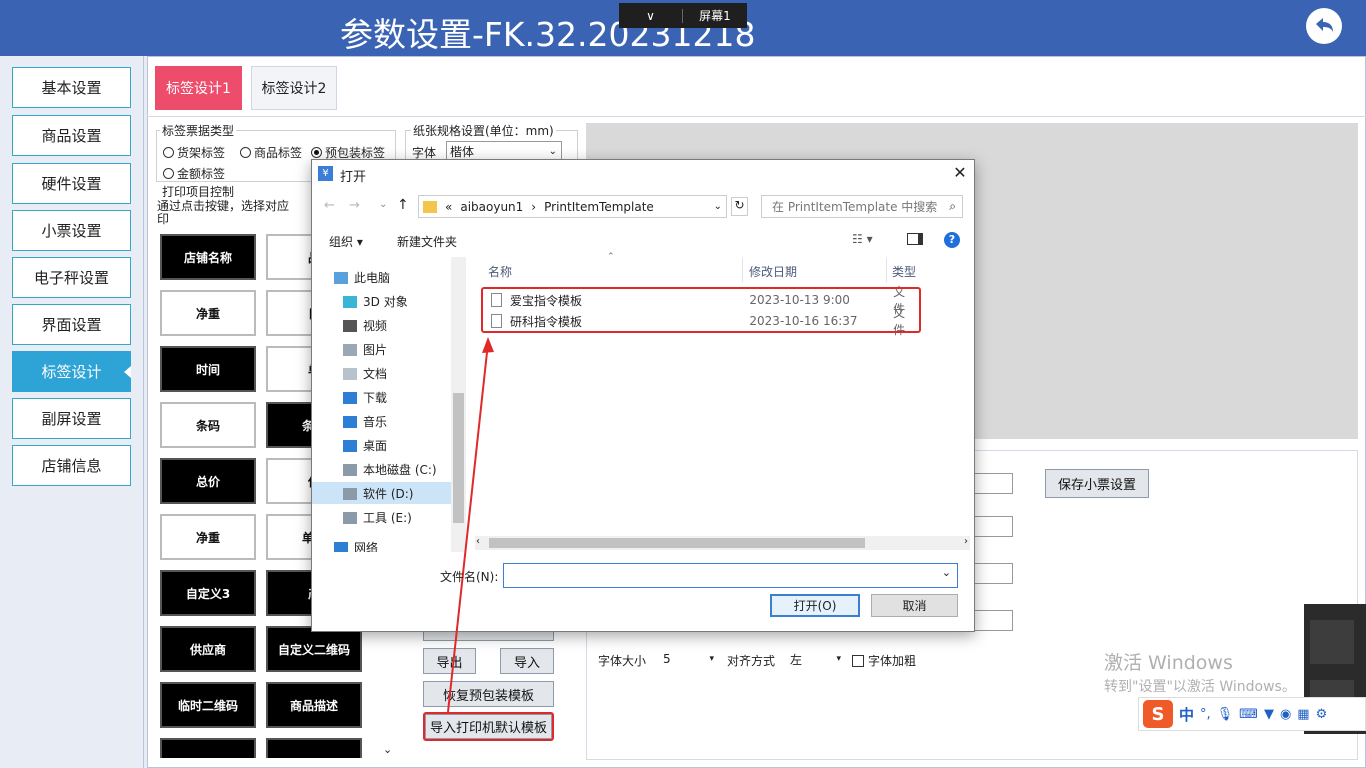 The width and height of the screenshot is (1366, 768). What do you see at coordinates (356, 545) in the screenshot?
I see `tree-item-network: 网络` at bounding box center [356, 545].